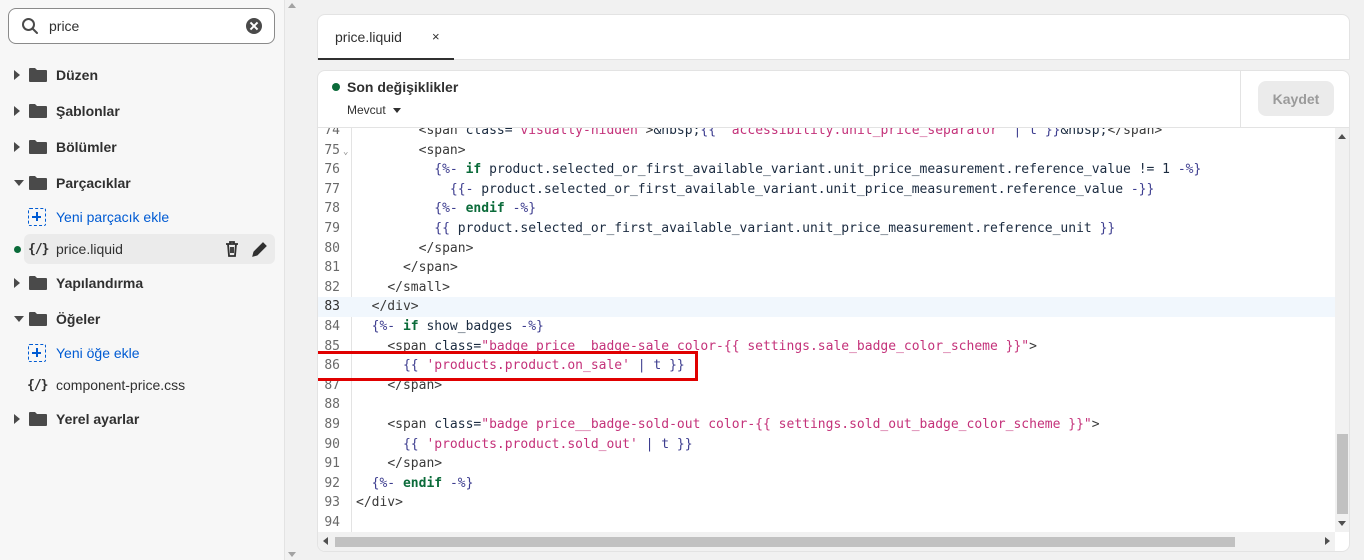 Image resolution: width=1364 pixels, height=560 pixels. What do you see at coordinates (332, 424) in the screenshot?
I see `line-number: 89` at bounding box center [332, 424].